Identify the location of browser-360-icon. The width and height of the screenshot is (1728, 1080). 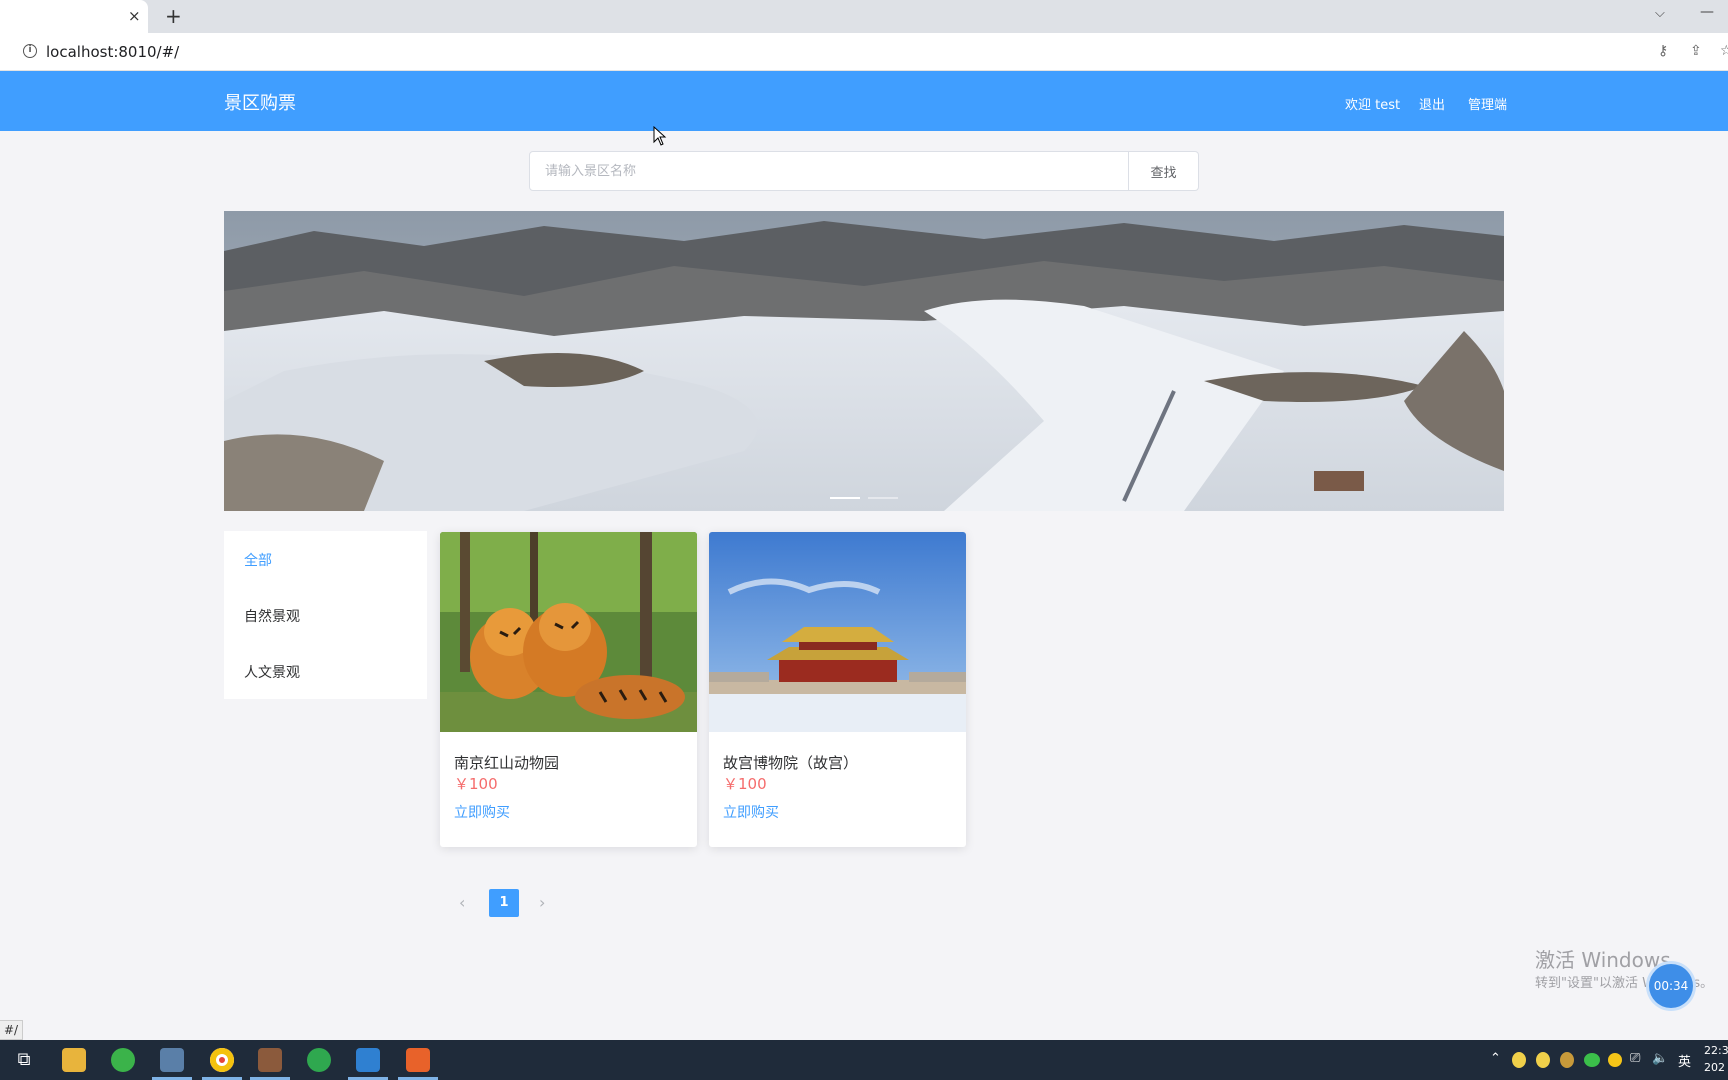
(123, 1060).